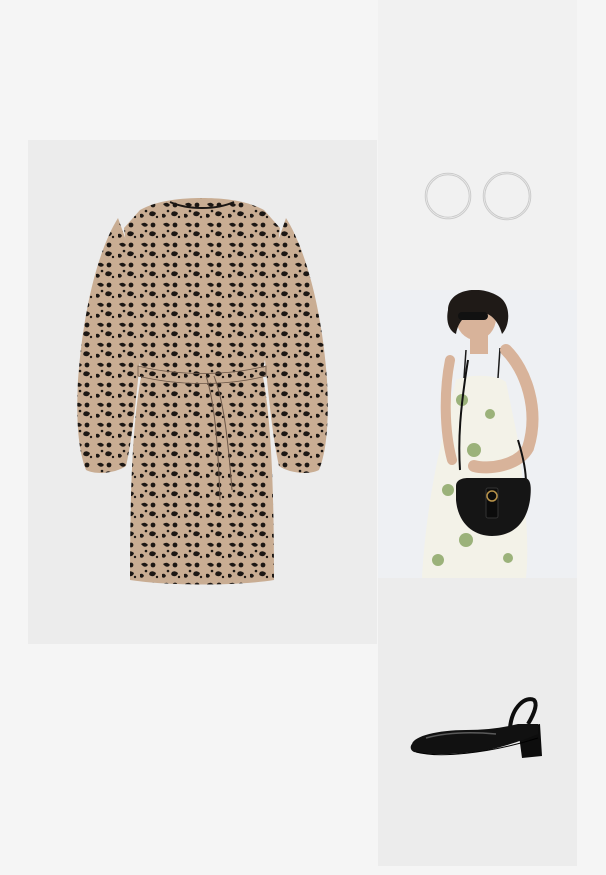 This screenshot has height=875, width=606. I want to click on black-patent-slingback-heel-icon, so click(476, 727).